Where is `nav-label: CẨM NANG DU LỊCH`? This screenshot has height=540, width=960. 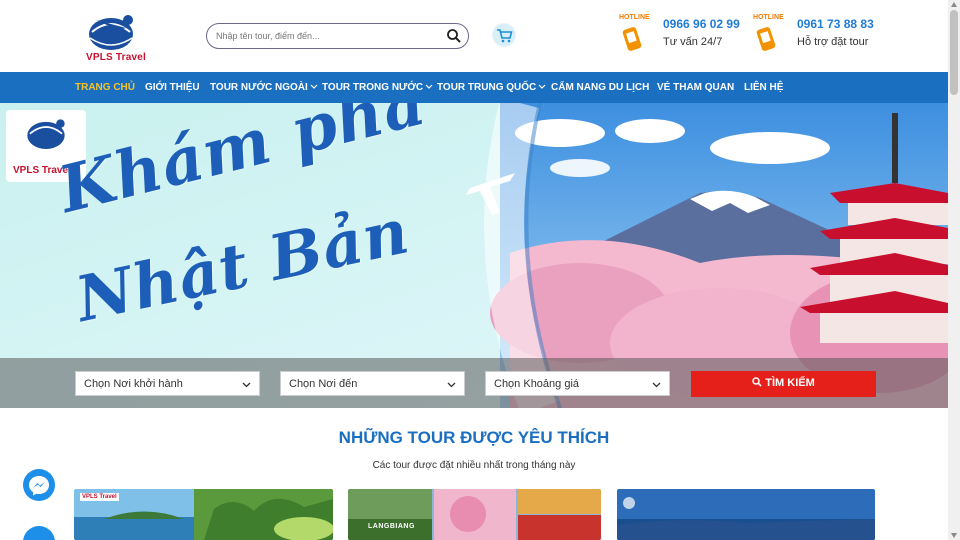 nav-label: CẨM NANG DU LỊCH is located at coordinates (600, 87).